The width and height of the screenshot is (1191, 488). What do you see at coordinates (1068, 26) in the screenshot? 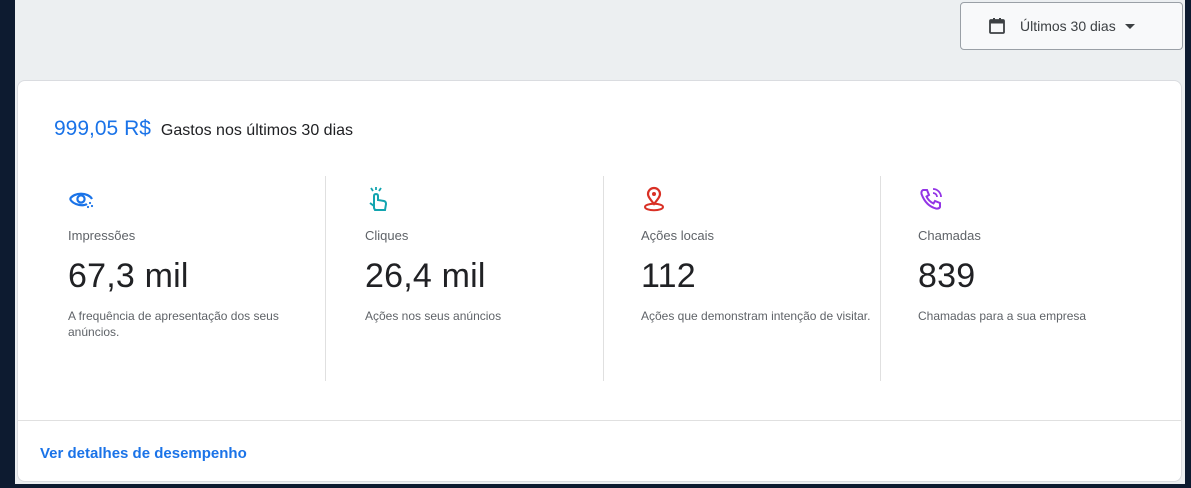
I see `date-range-label: Últimos 30 dias` at bounding box center [1068, 26].